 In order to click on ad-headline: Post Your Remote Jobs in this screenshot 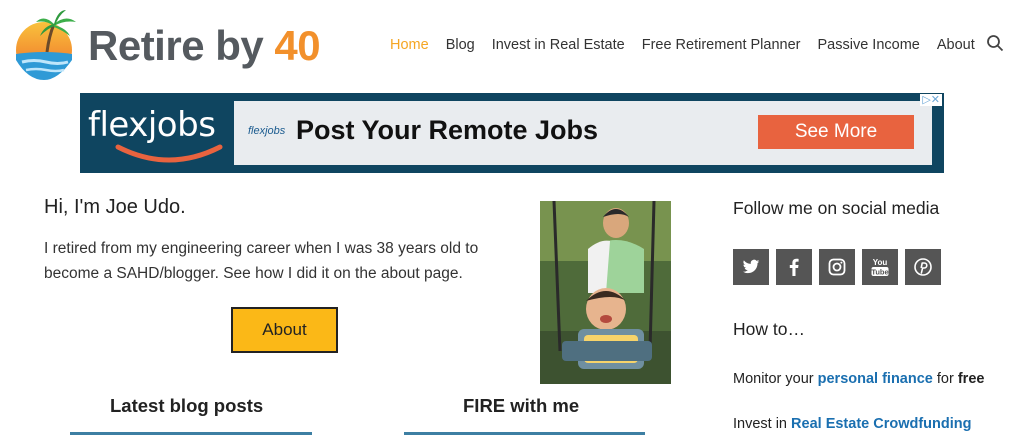, I will do `click(447, 130)`.